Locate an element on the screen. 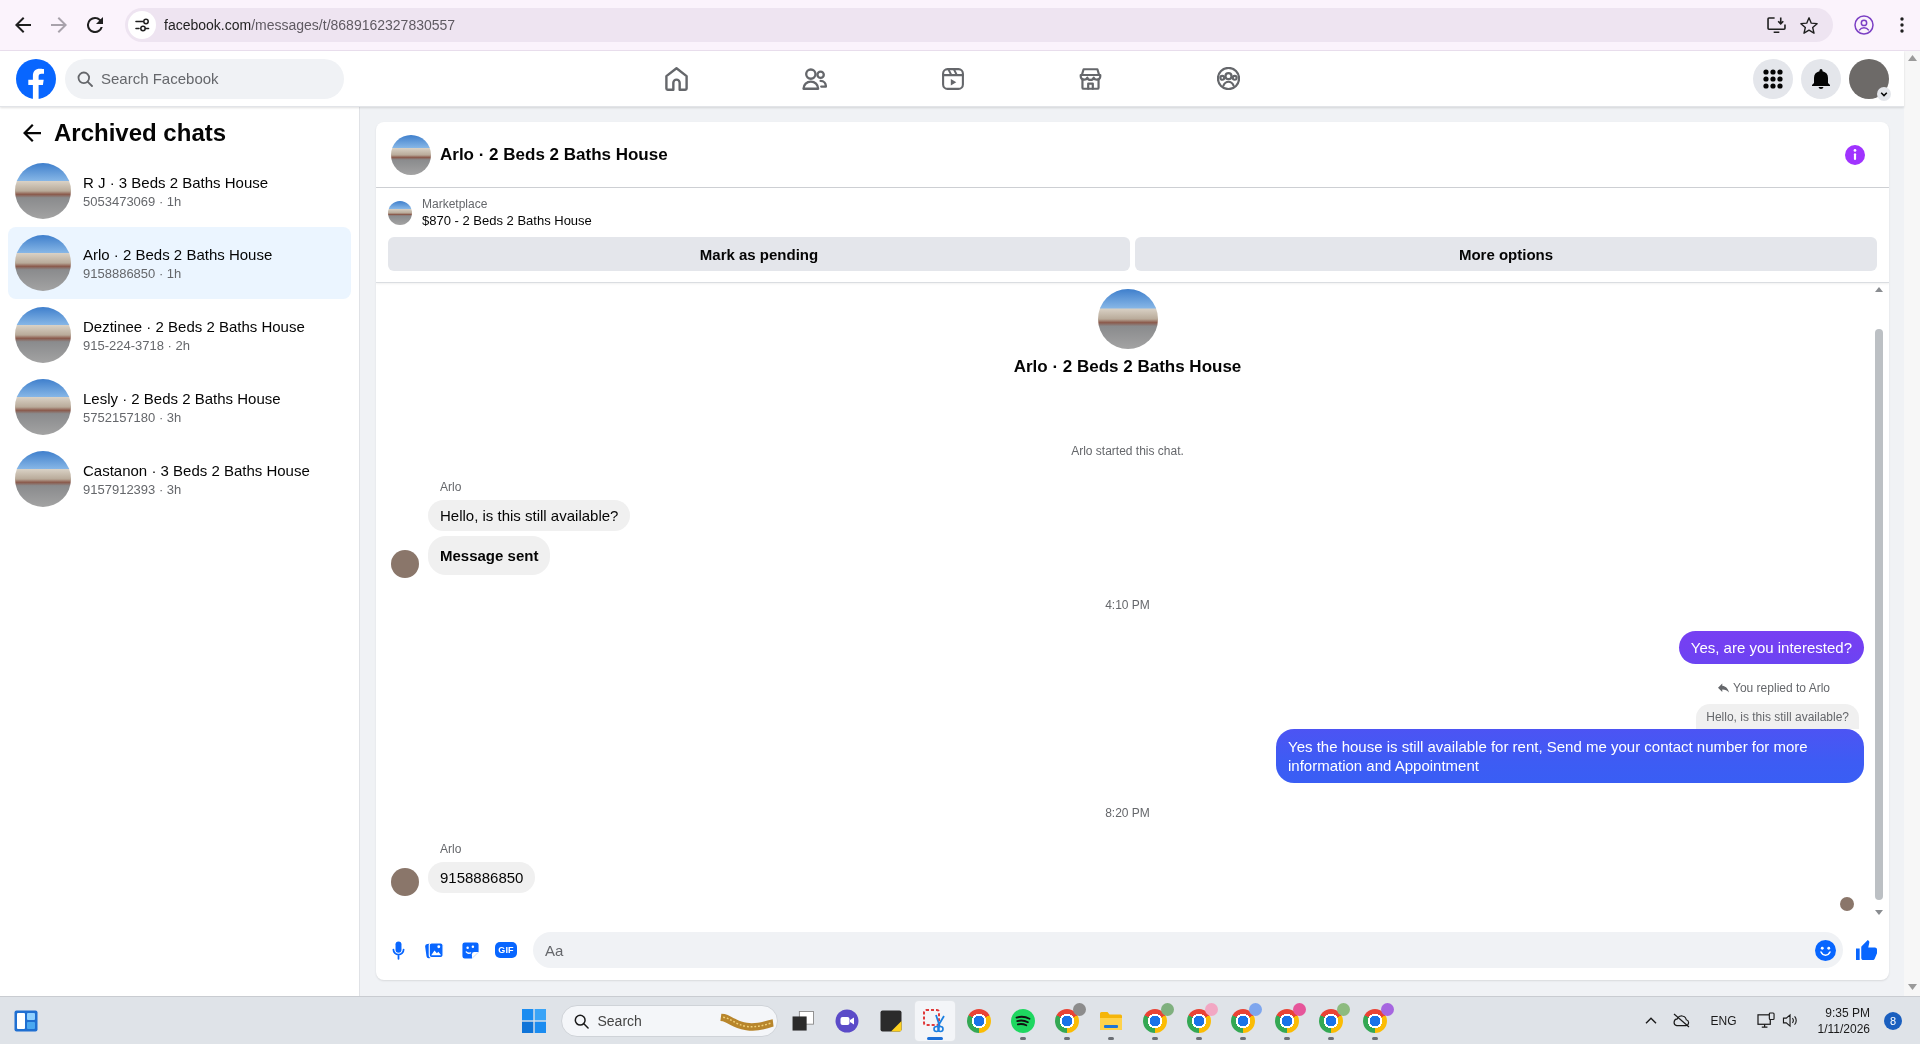  reply-note: You replied to Arlo is located at coordinates (1781, 688).